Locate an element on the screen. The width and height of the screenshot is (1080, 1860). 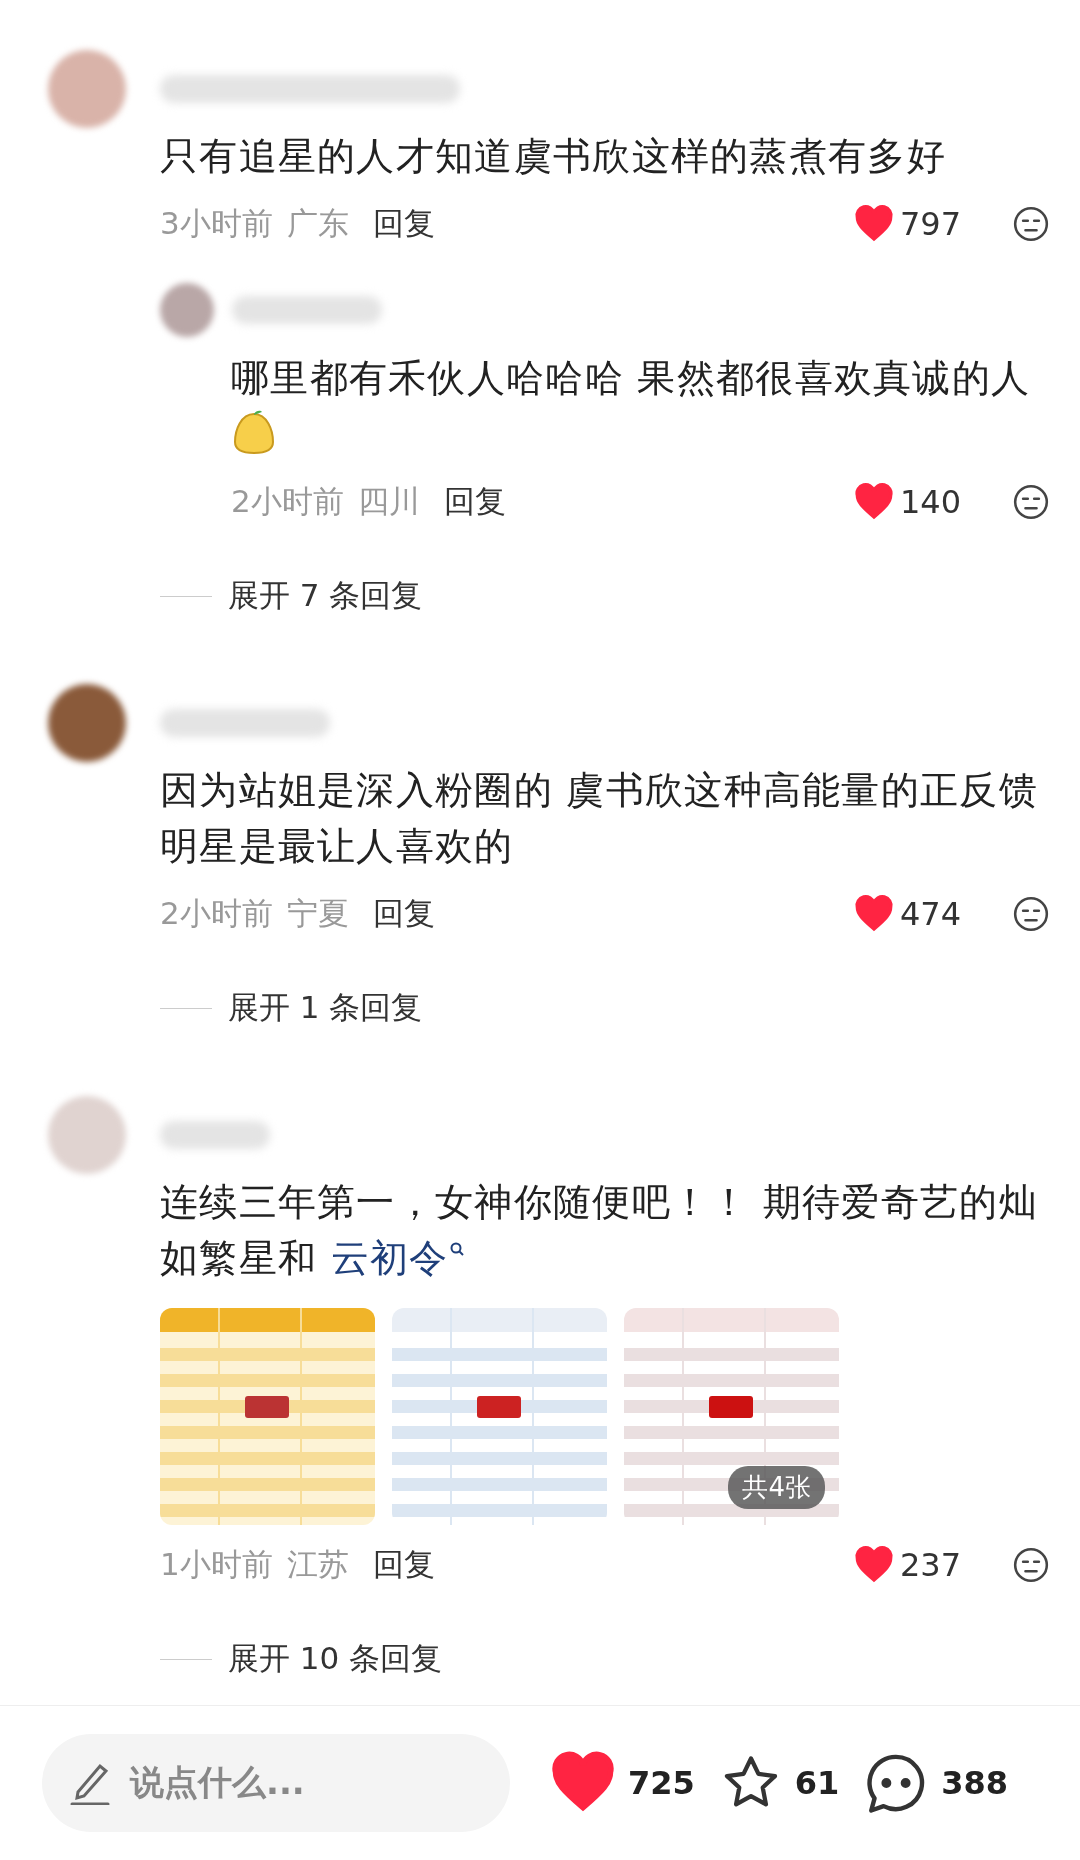
pencil-icon is located at coordinates (90, 1783).